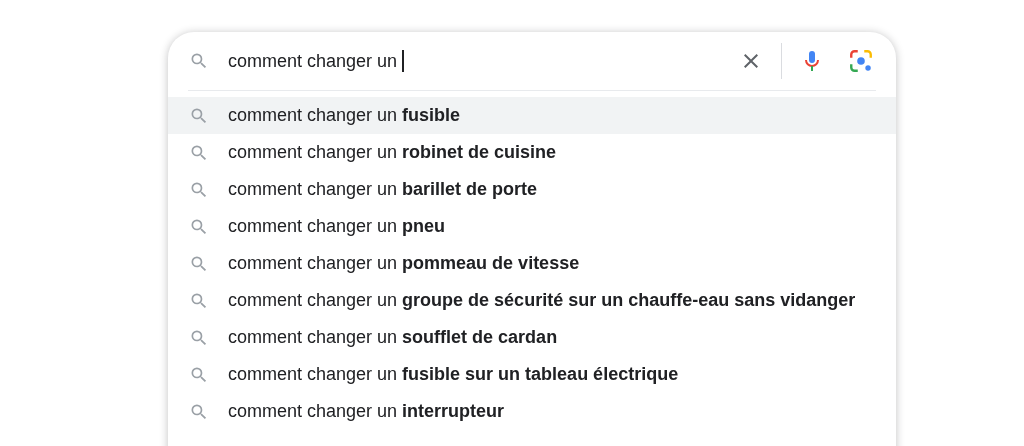 This screenshot has width=1024, height=446. I want to click on search-icon, so click(199, 61).